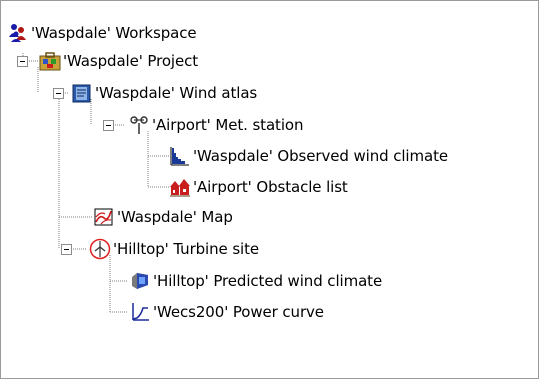  Describe the element at coordinates (140, 312) in the screenshot. I see `power-curve-icon` at that location.